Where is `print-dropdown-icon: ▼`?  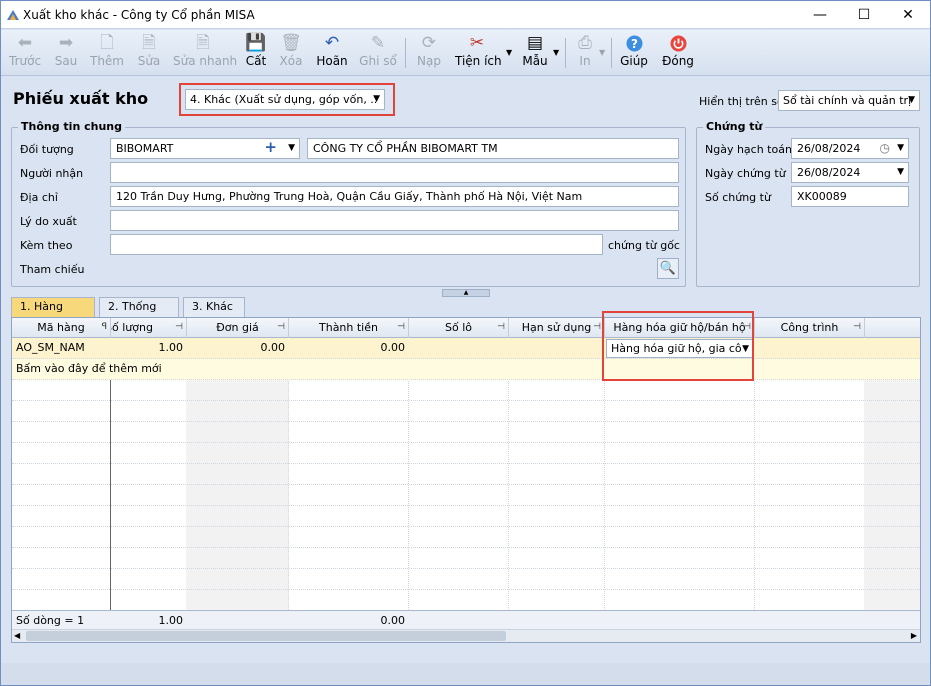
print-dropdown-icon: ▼ is located at coordinates (602, 52).